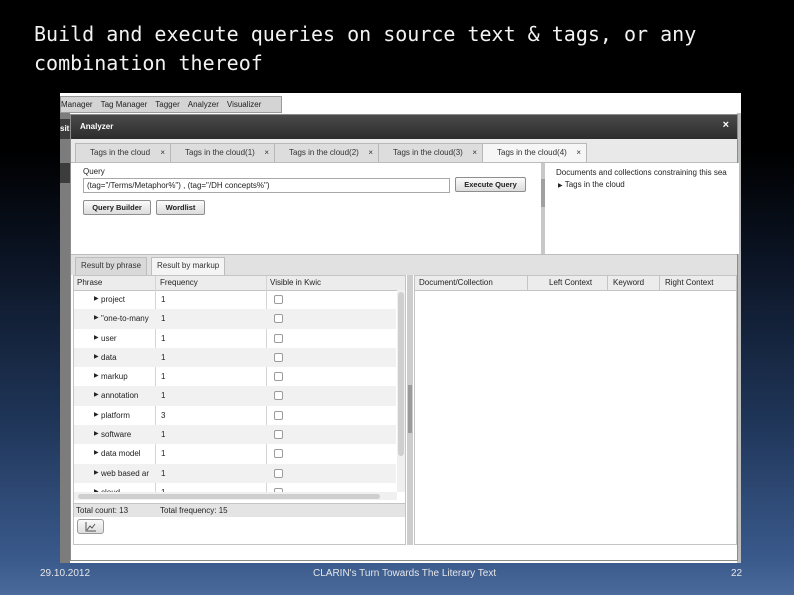 The width and height of the screenshot is (794, 595). I want to click on query-builder-button: Query Builder, so click(117, 207).